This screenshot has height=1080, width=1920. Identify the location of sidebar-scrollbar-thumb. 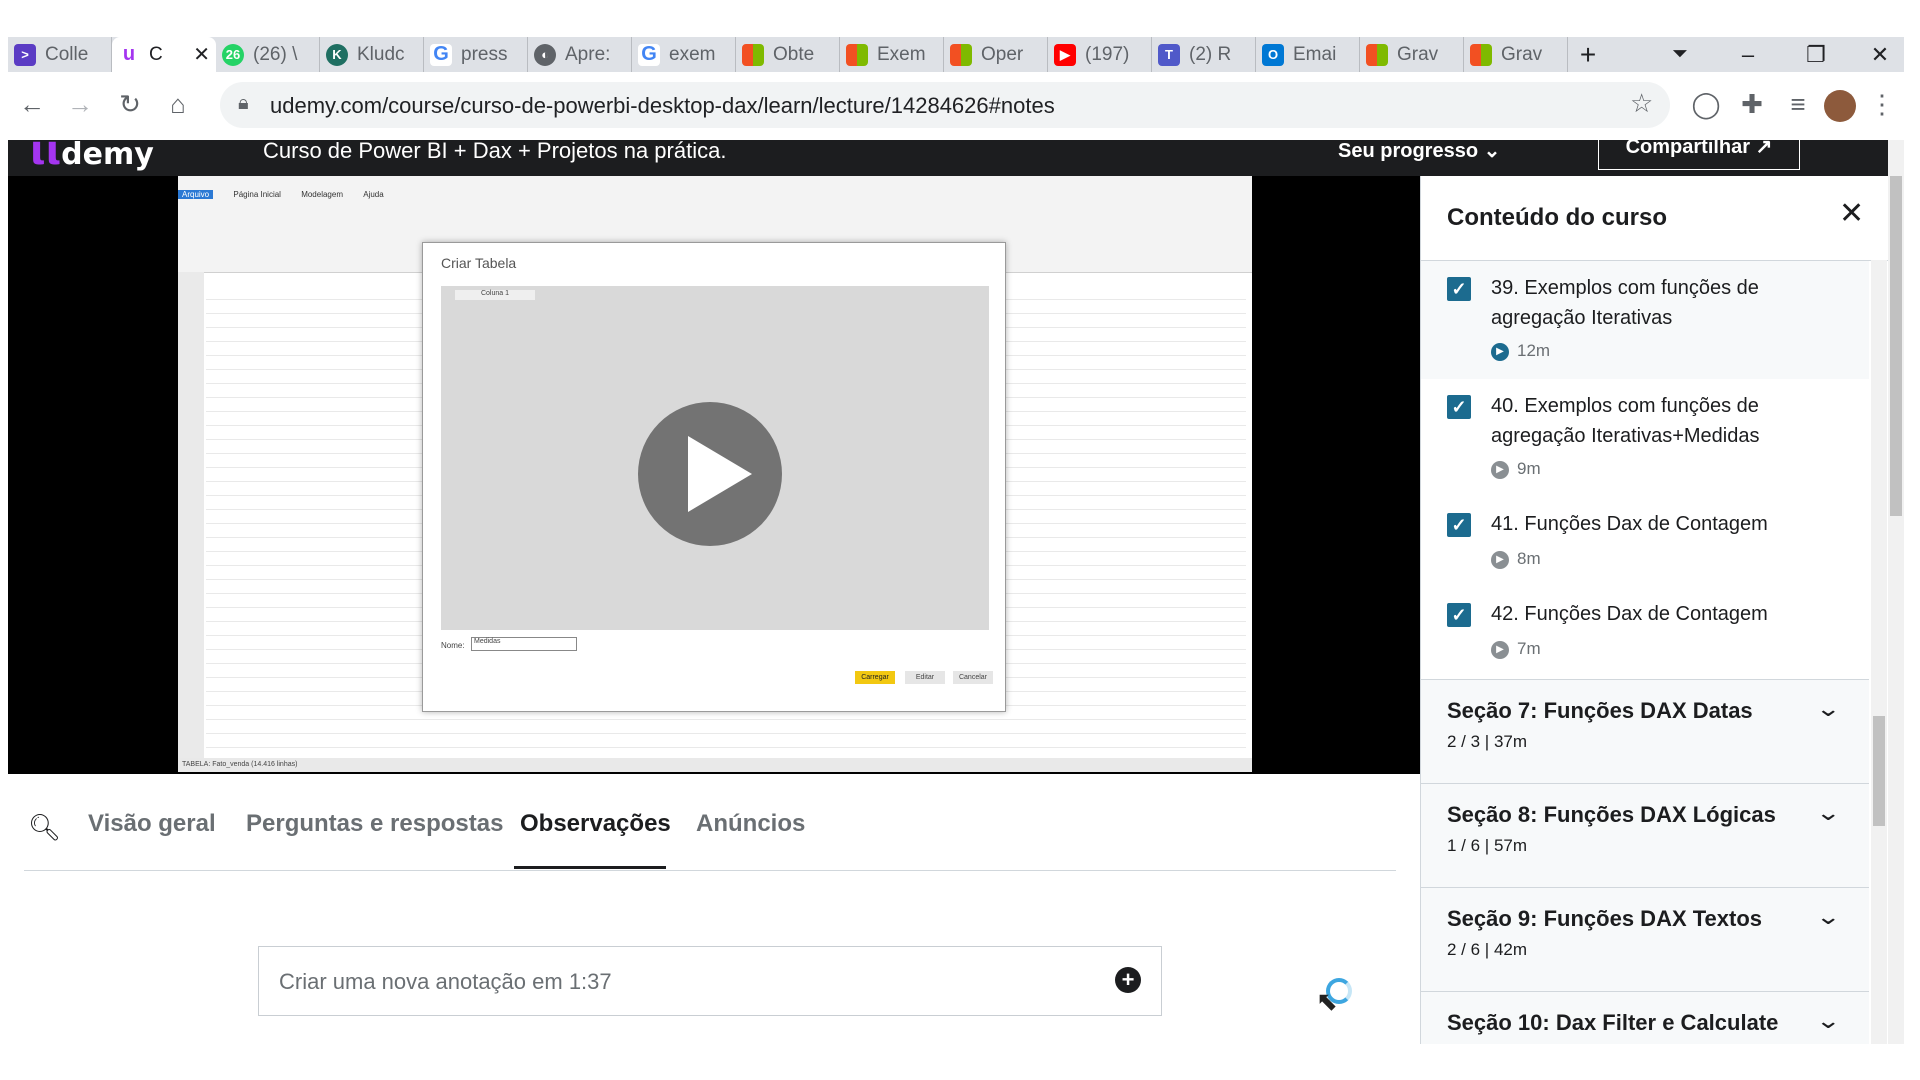
(1879, 771).